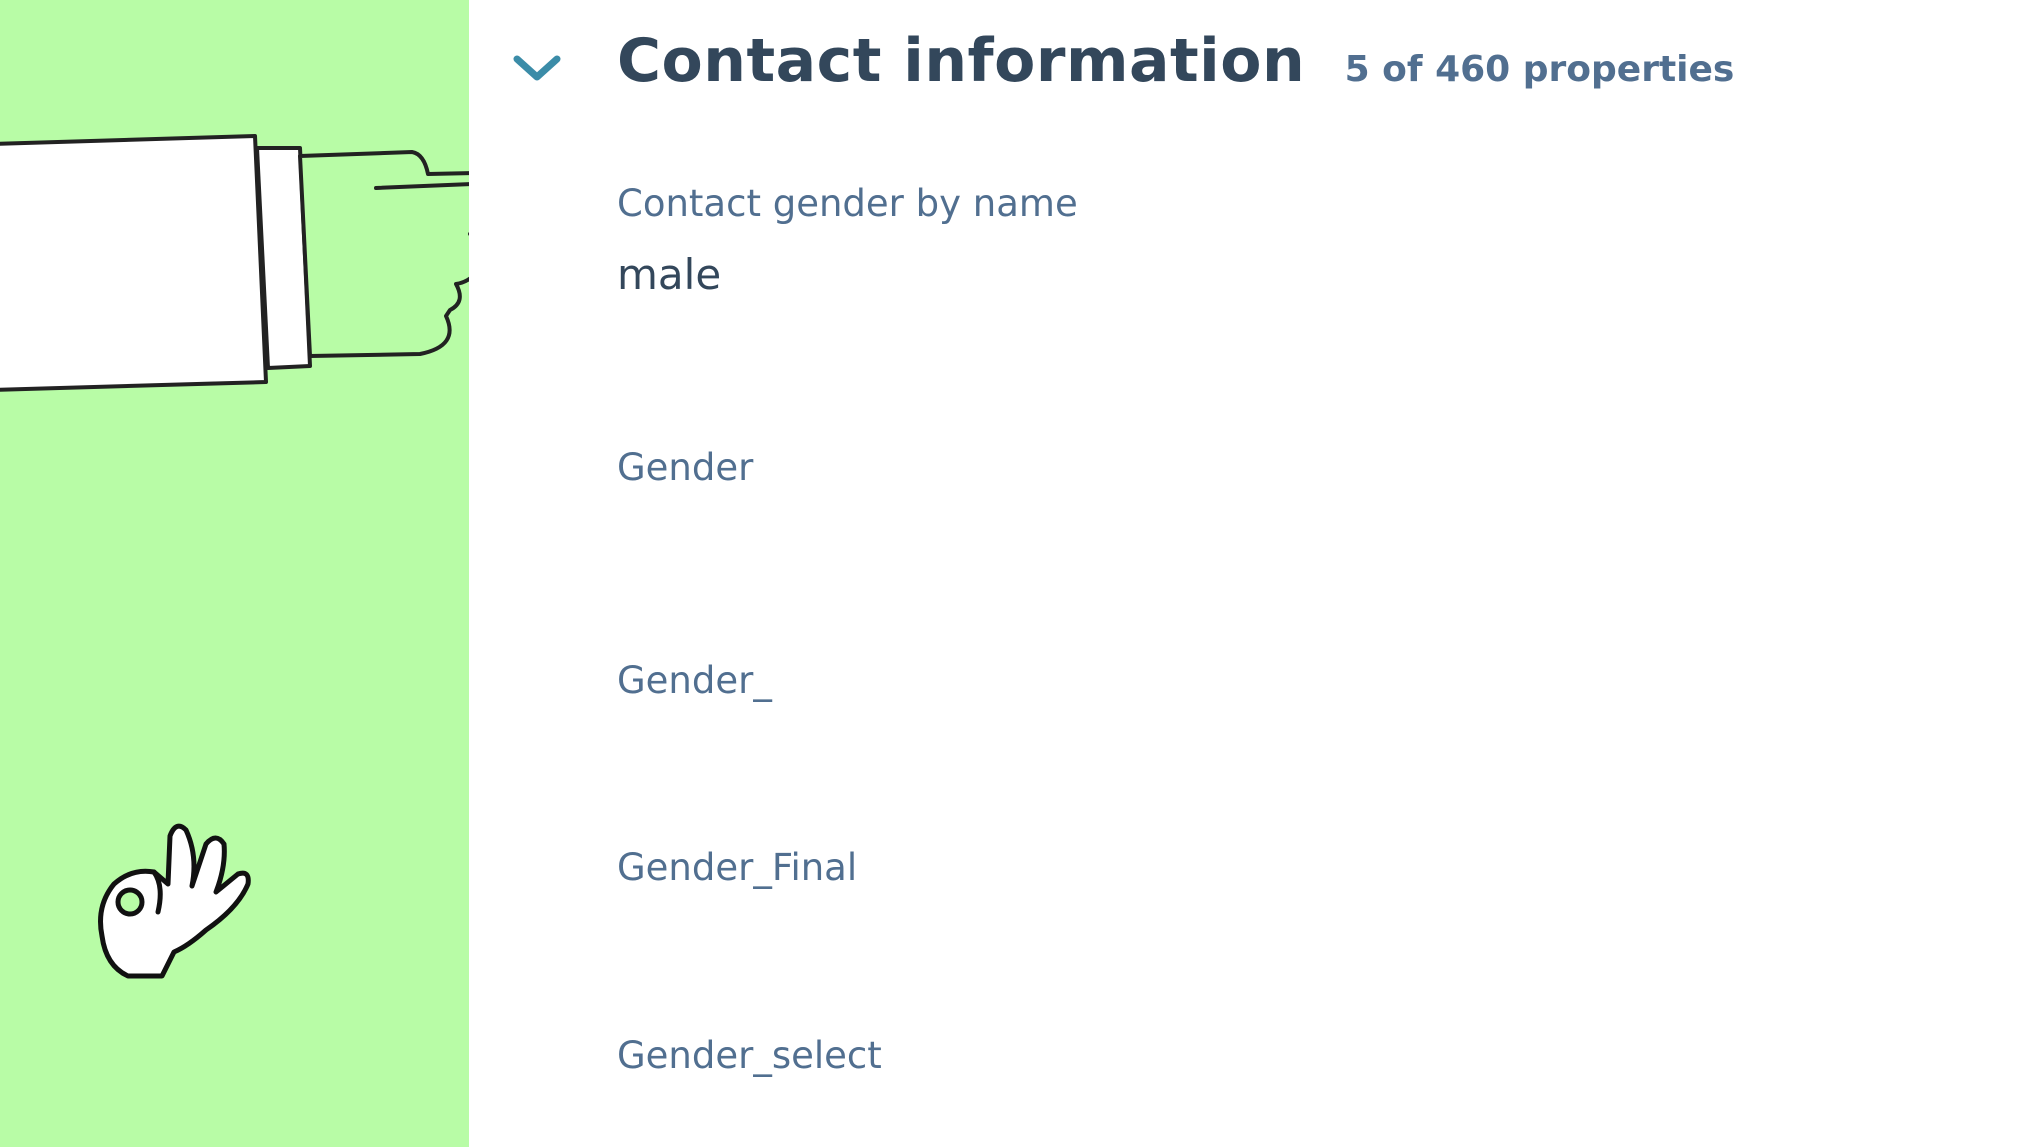  What do you see at coordinates (685, 467) in the screenshot?
I see `property-label: Gender` at bounding box center [685, 467].